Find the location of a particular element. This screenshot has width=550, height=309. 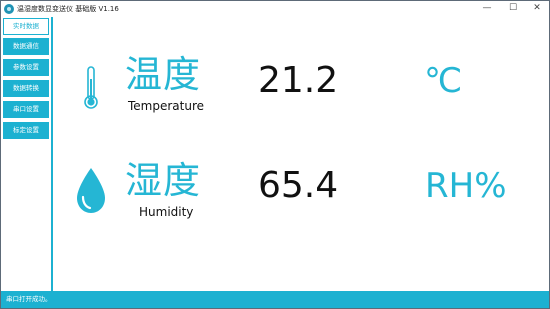

humidity-label-en: Humidity is located at coordinates (166, 212).